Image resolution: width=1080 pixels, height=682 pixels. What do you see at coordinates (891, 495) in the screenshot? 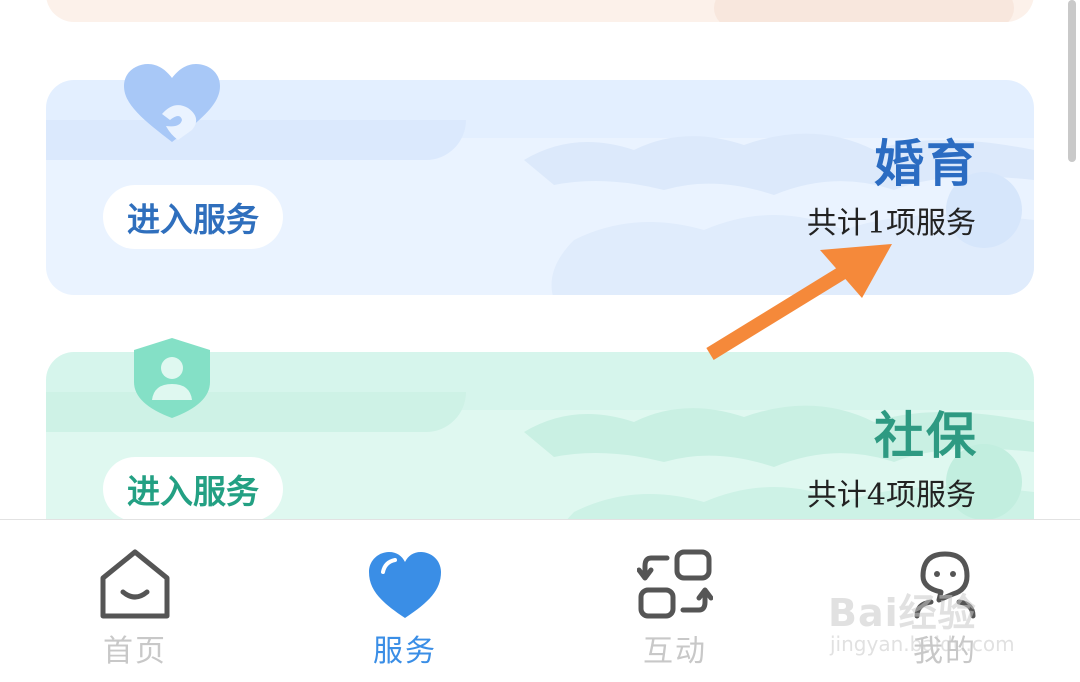
I see `service-count: 共计4项服务` at bounding box center [891, 495].